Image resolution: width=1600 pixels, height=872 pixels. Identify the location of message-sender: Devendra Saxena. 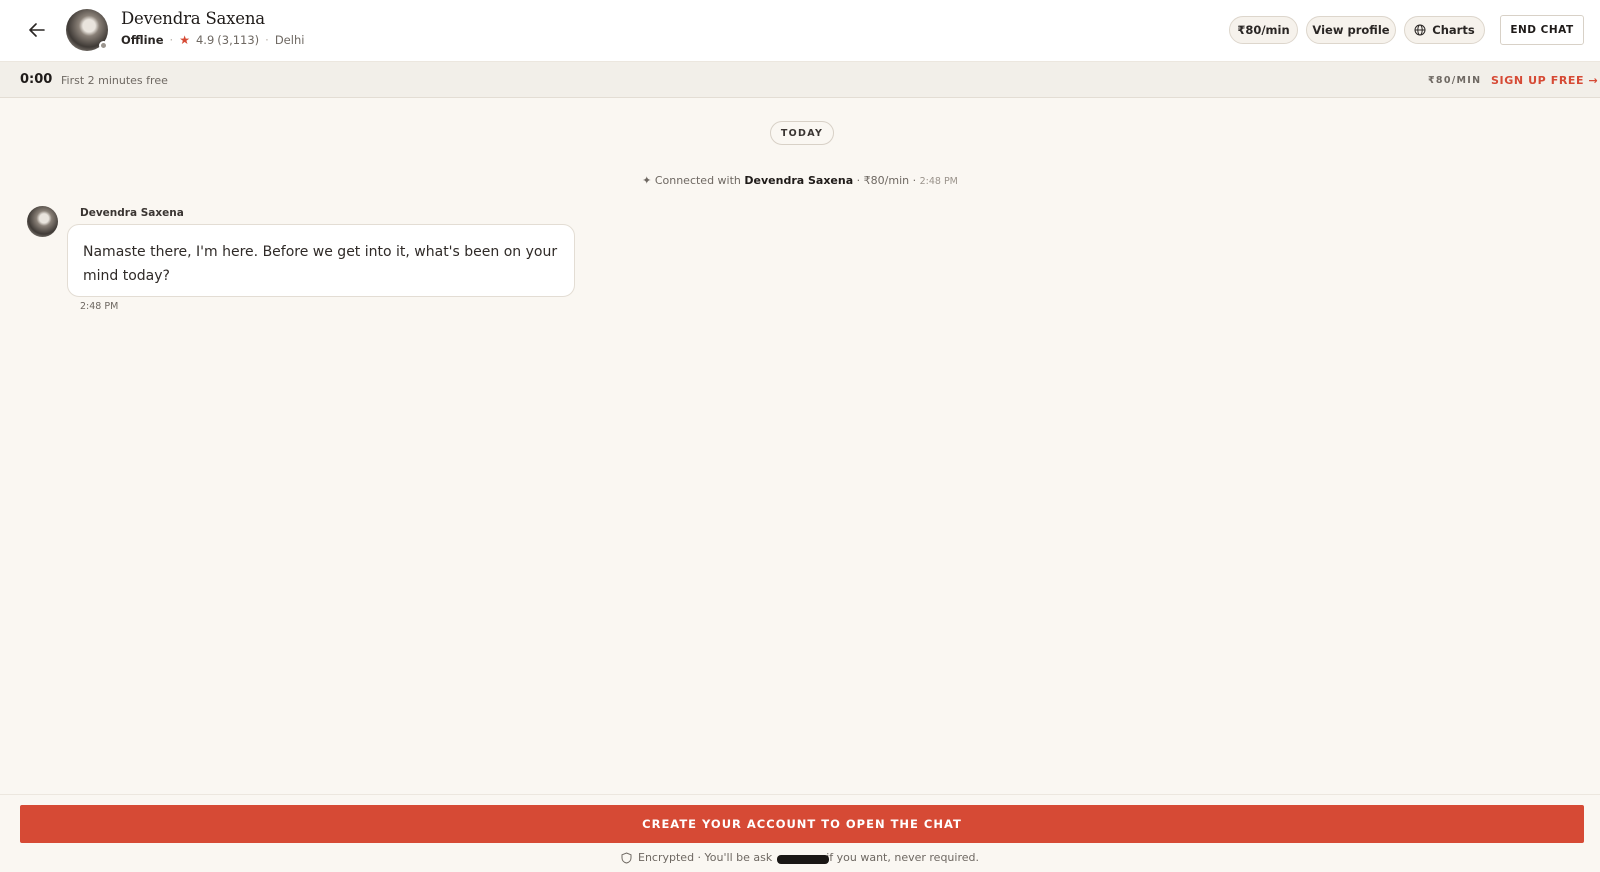
(132, 213).